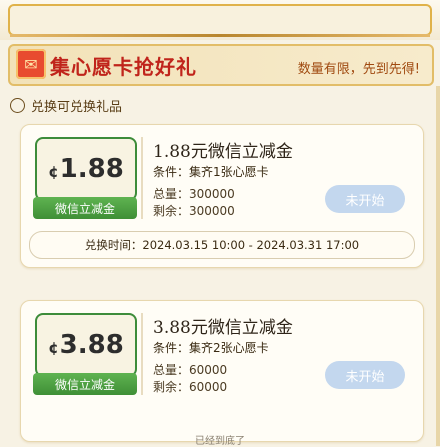 Image resolution: width=440 pixels, height=447 pixels. I want to click on coupon-ticket: ¢3.88, so click(86, 345).